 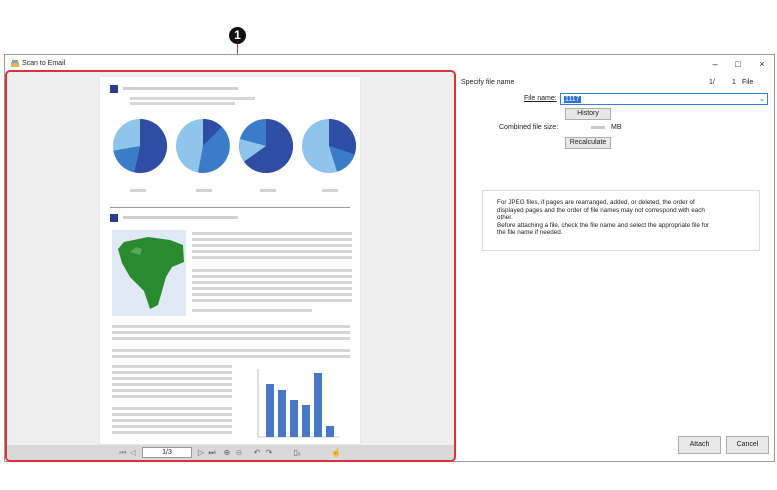 What do you see at coordinates (715, 64) in the screenshot?
I see `minimize-button: –` at bounding box center [715, 64].